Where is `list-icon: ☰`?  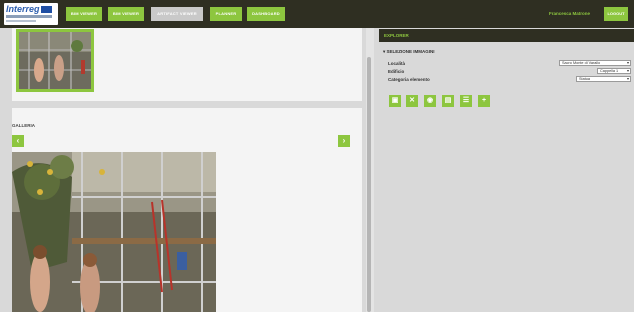 list-icon: ☰ is located at coordinates (466, 100).